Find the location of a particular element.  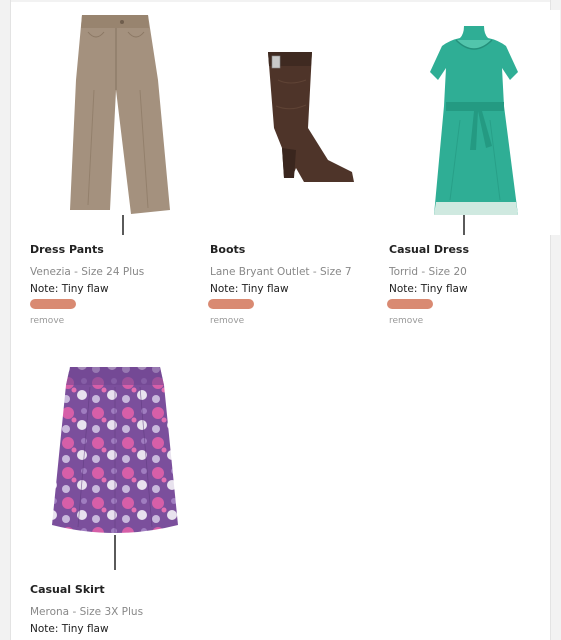

item-brand-size: Venezia - Size 24 Plus is located at coordinates (87, 272).